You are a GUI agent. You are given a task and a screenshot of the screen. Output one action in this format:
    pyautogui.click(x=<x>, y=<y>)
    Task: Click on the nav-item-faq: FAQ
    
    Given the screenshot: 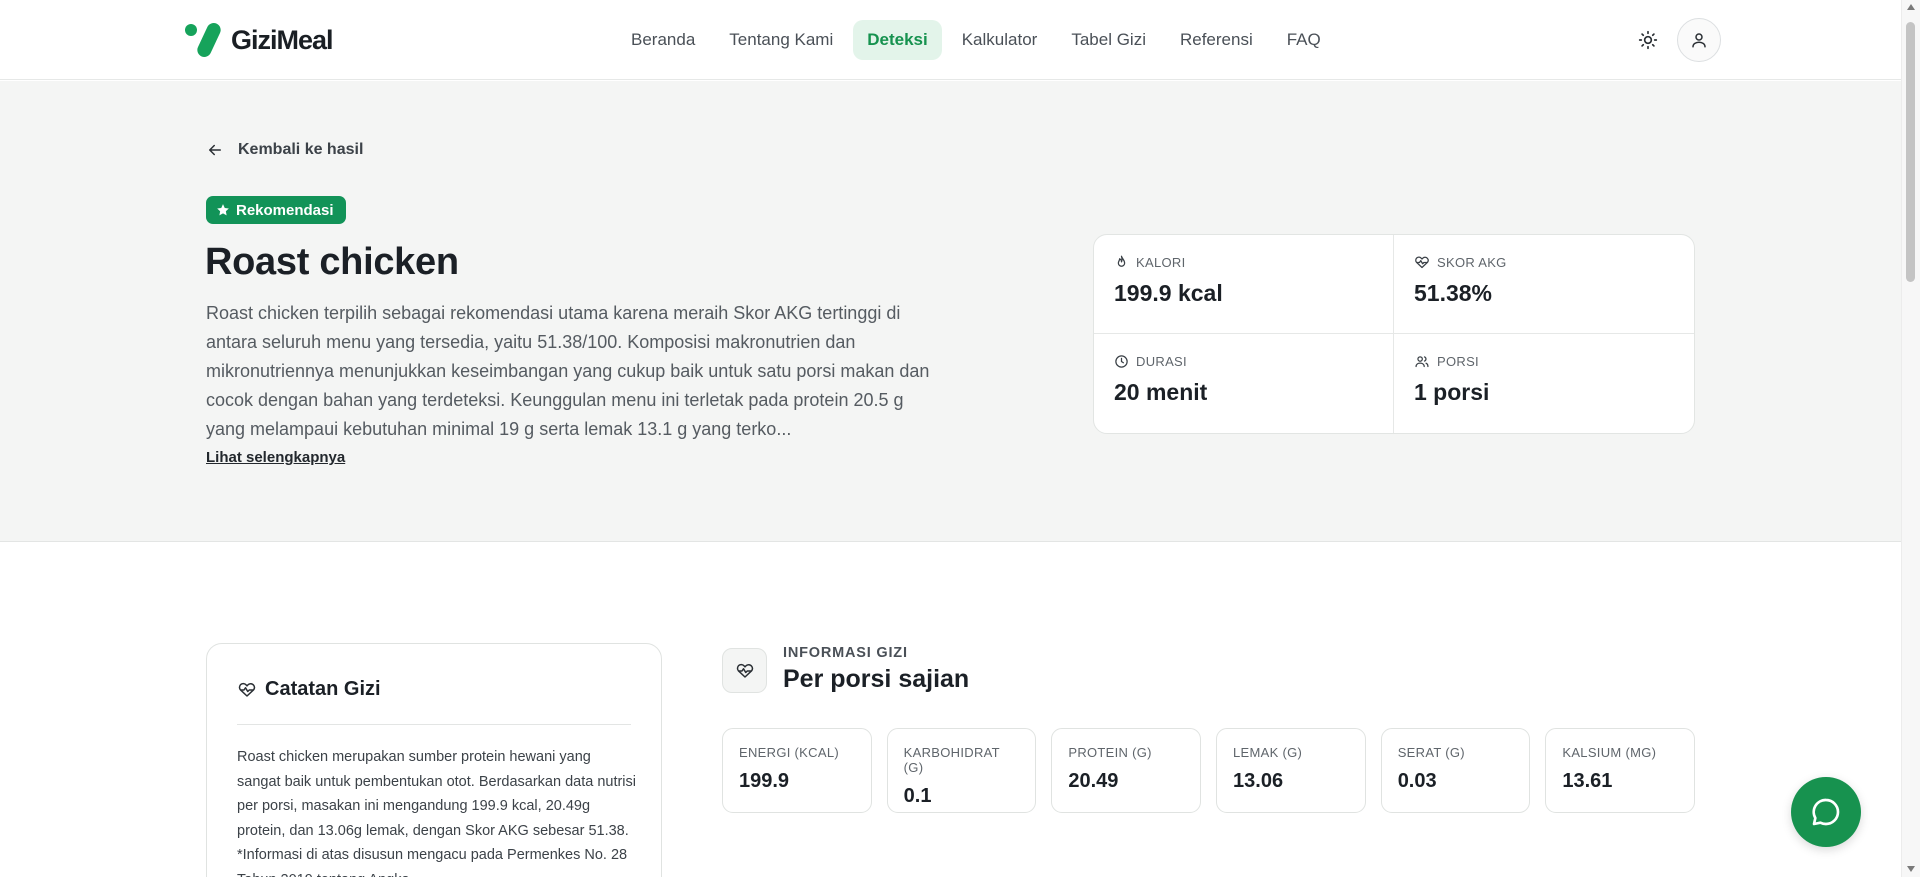 What is the action you would take?
    pyautogui.click(x=1304, y=40)
    